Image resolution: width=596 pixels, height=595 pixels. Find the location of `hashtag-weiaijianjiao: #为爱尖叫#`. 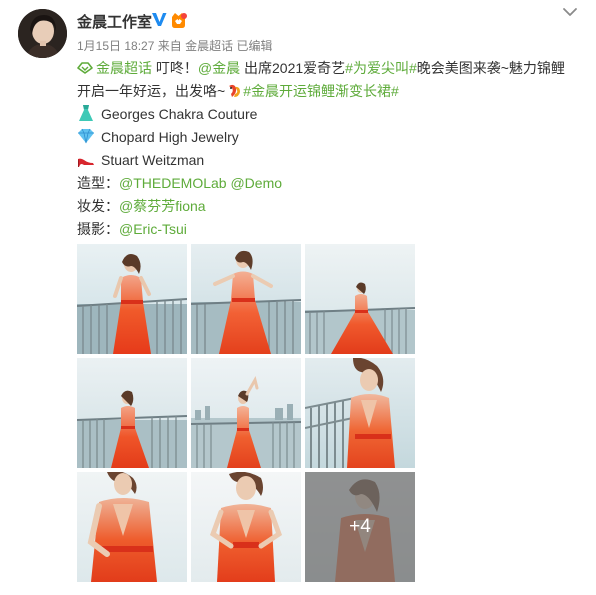

hashtag-weiaijianjiao: #为爱尖叫# is located at coordinates (381, 68).